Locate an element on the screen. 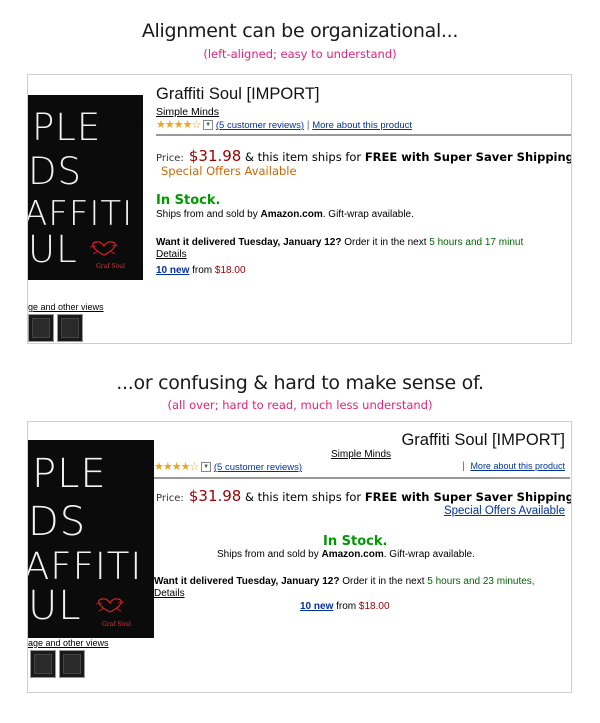 This screenshot has height=723, width=600. more-about-row: | More about this product is located at coordinates (513, 466).